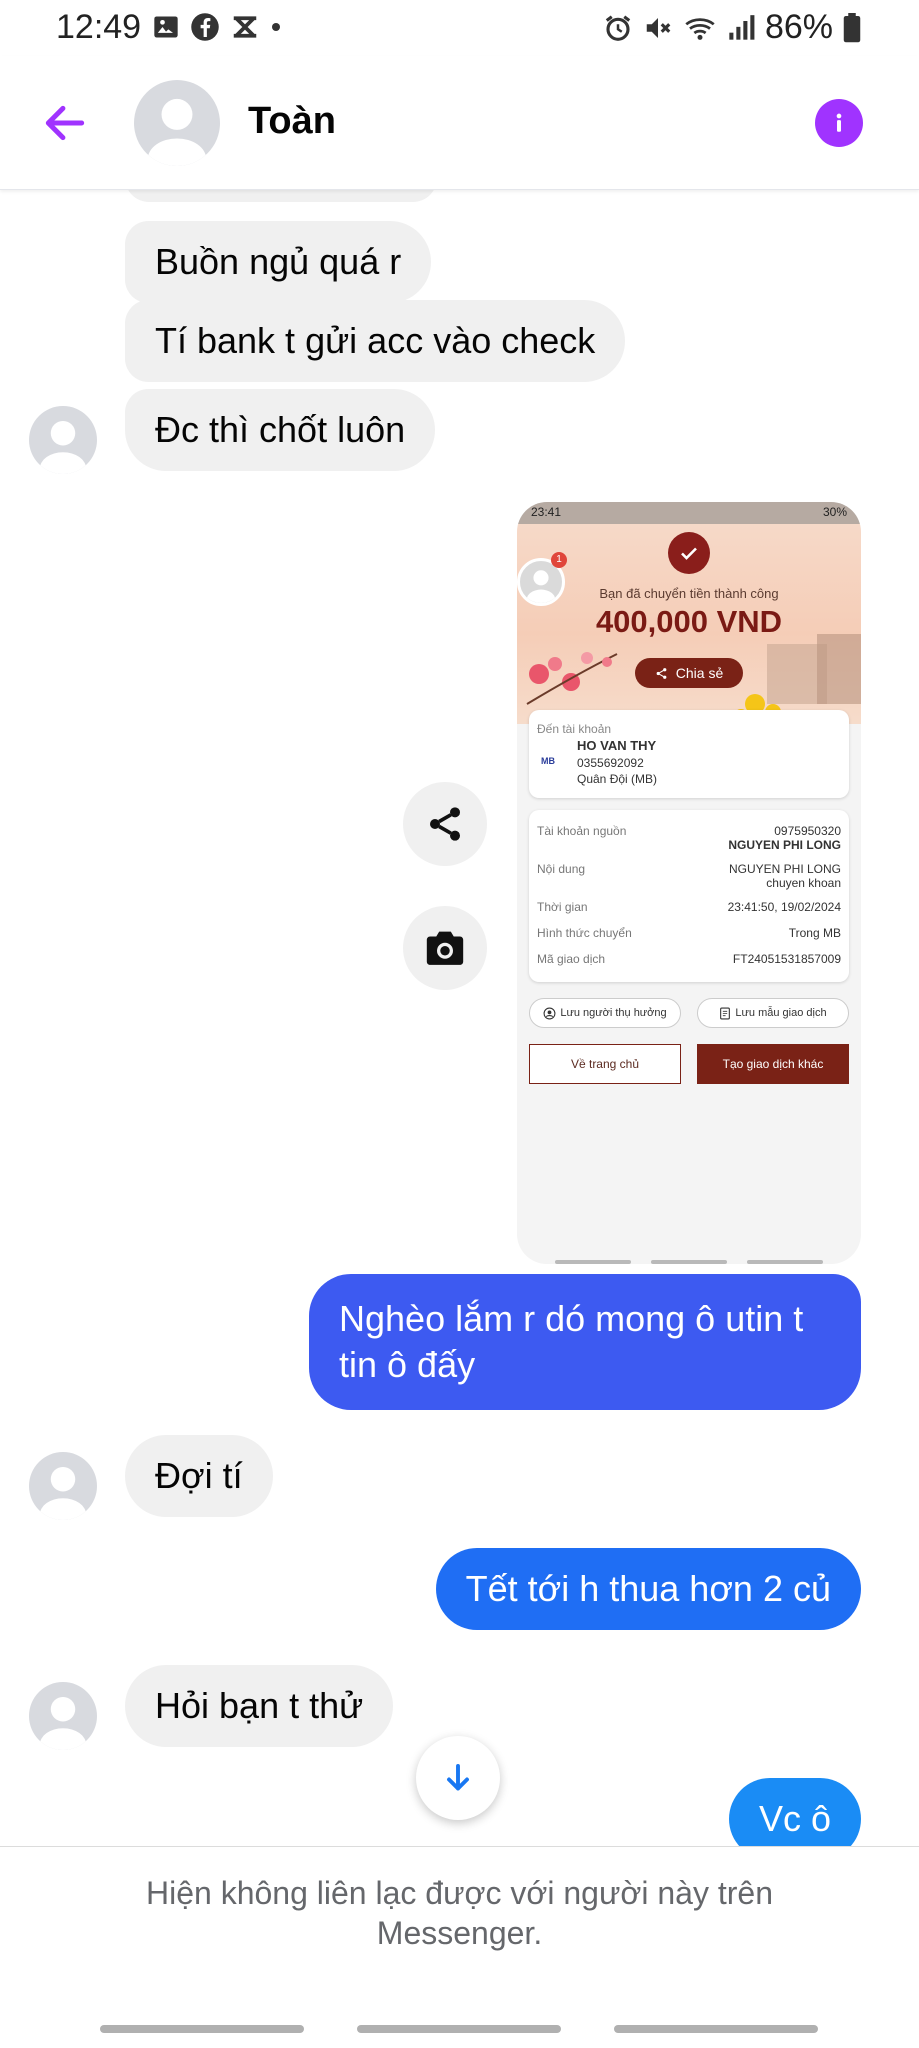 This screenshot has width=919, height=2048. I want to click on message-bubble-incoming: Buồn ngủ quá r, so click(278, 262).